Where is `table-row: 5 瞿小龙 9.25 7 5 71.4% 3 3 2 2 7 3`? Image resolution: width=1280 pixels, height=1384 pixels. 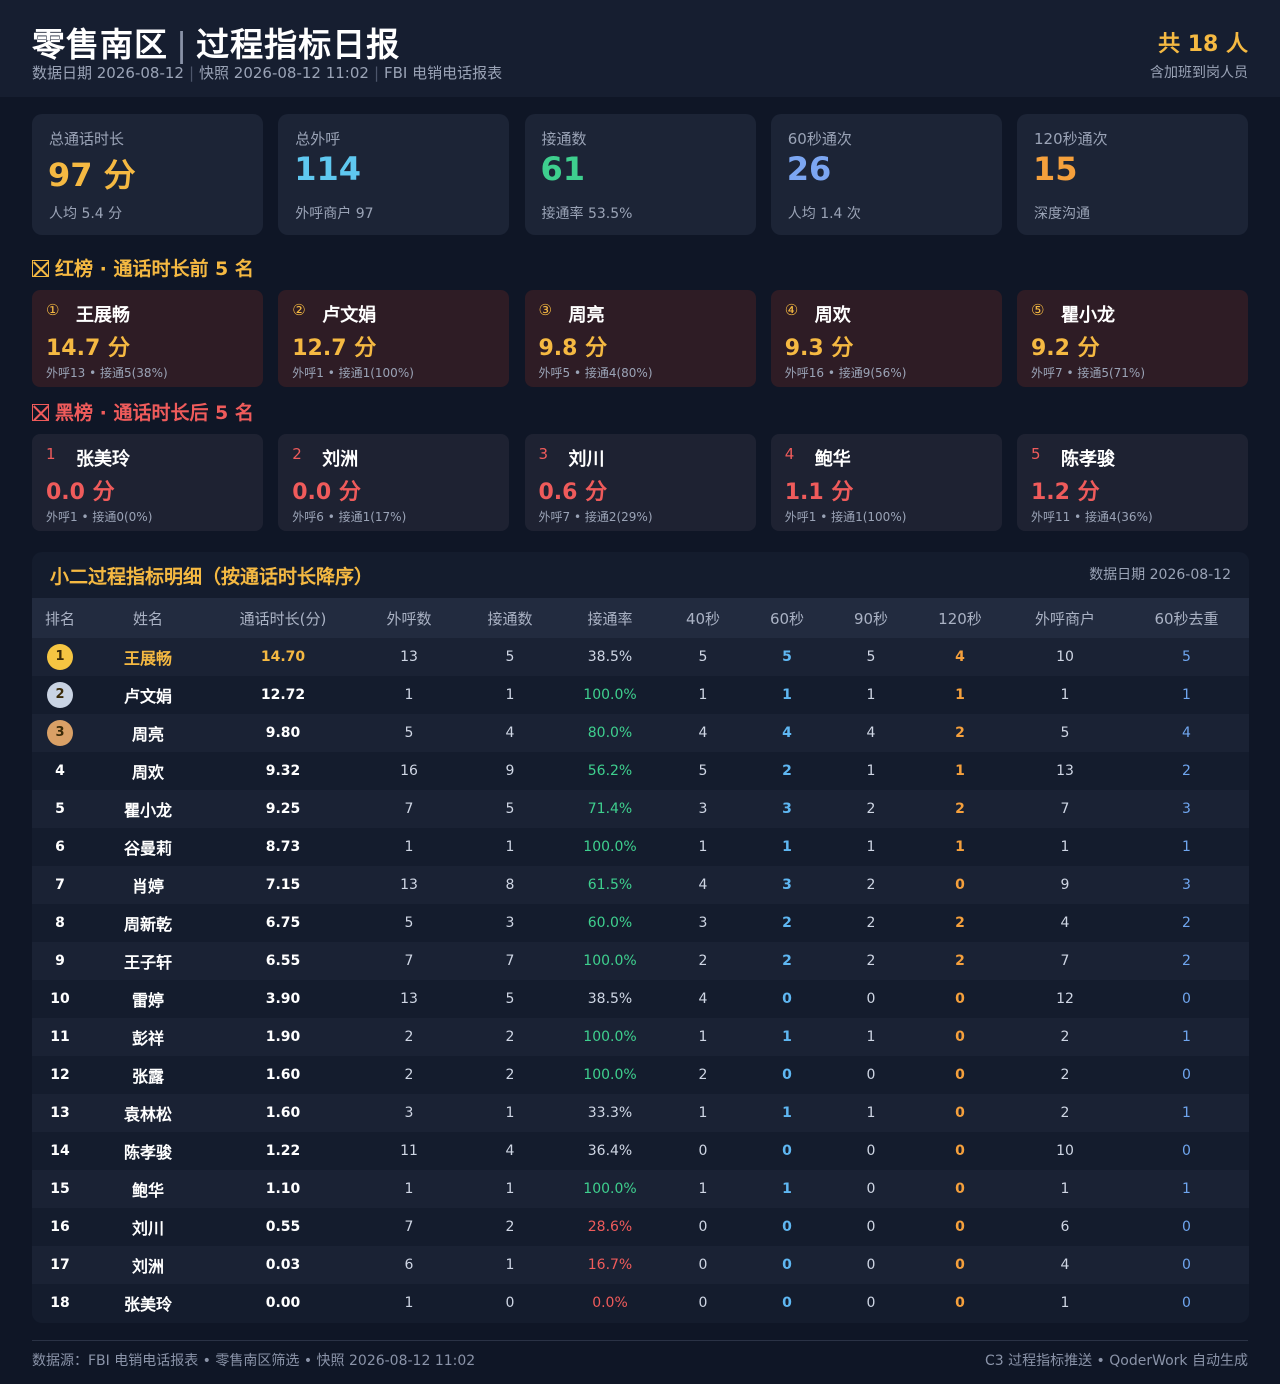
table-row: 5 瞿小龙 9.25 7 5 71.4% 3 3 2 2 7 3 is located at coordinates (640, 809).